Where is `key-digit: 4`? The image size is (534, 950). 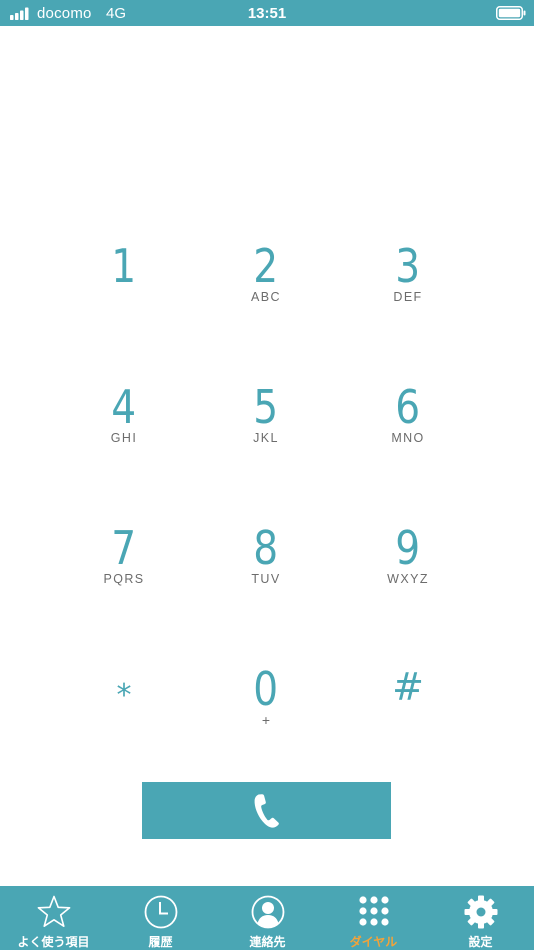
key-digit: 4 is located at coordinates (124, 407).